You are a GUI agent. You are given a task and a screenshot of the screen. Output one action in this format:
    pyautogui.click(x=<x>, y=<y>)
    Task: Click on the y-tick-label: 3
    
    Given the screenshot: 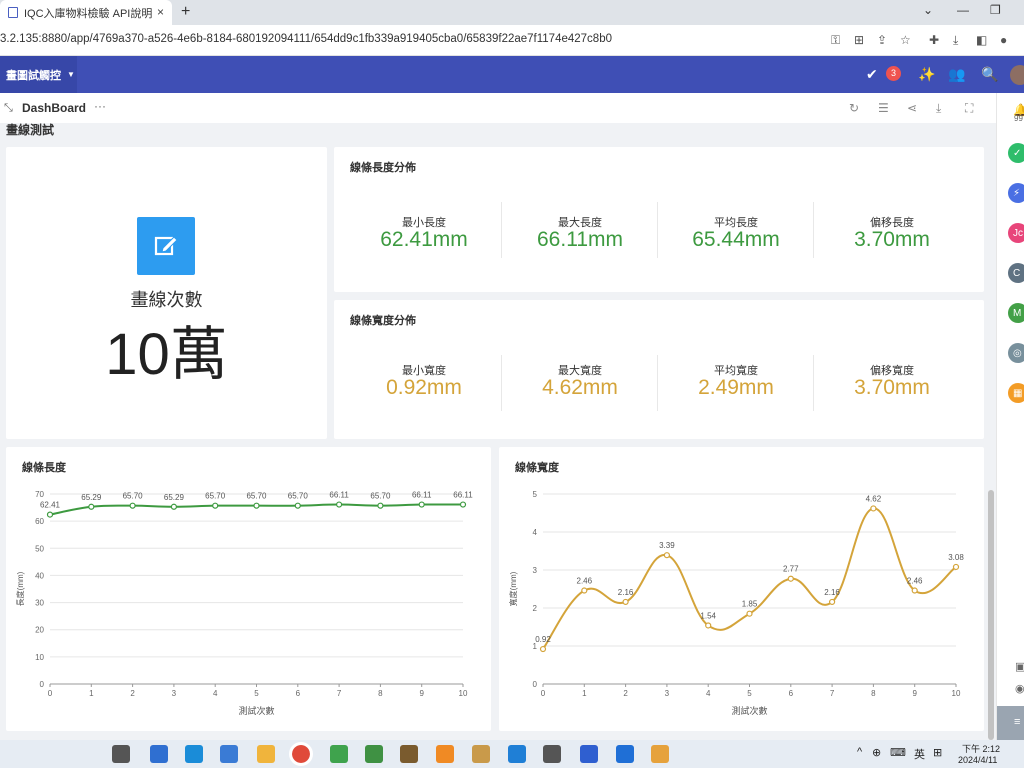 What is the action you would take?
    pyautogui.click(x=535, y=570)
    